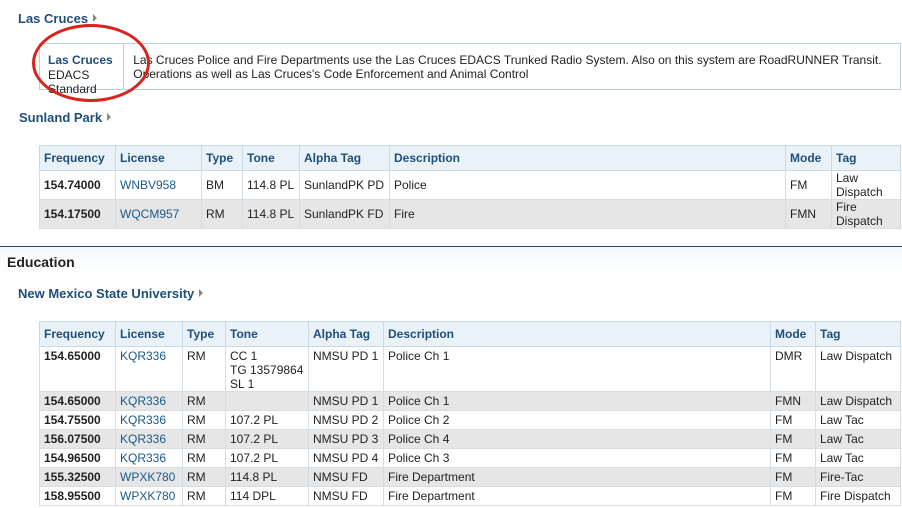  I want to click on nmsu-link: New Mexico State University, so click(111, 293).